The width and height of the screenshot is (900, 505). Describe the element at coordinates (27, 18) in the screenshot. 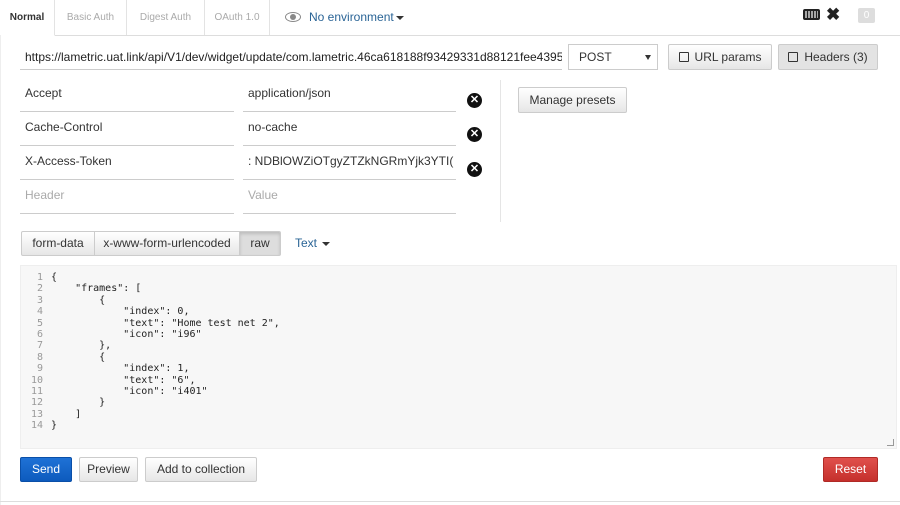

I see `tab-normal: Normal` at that location.